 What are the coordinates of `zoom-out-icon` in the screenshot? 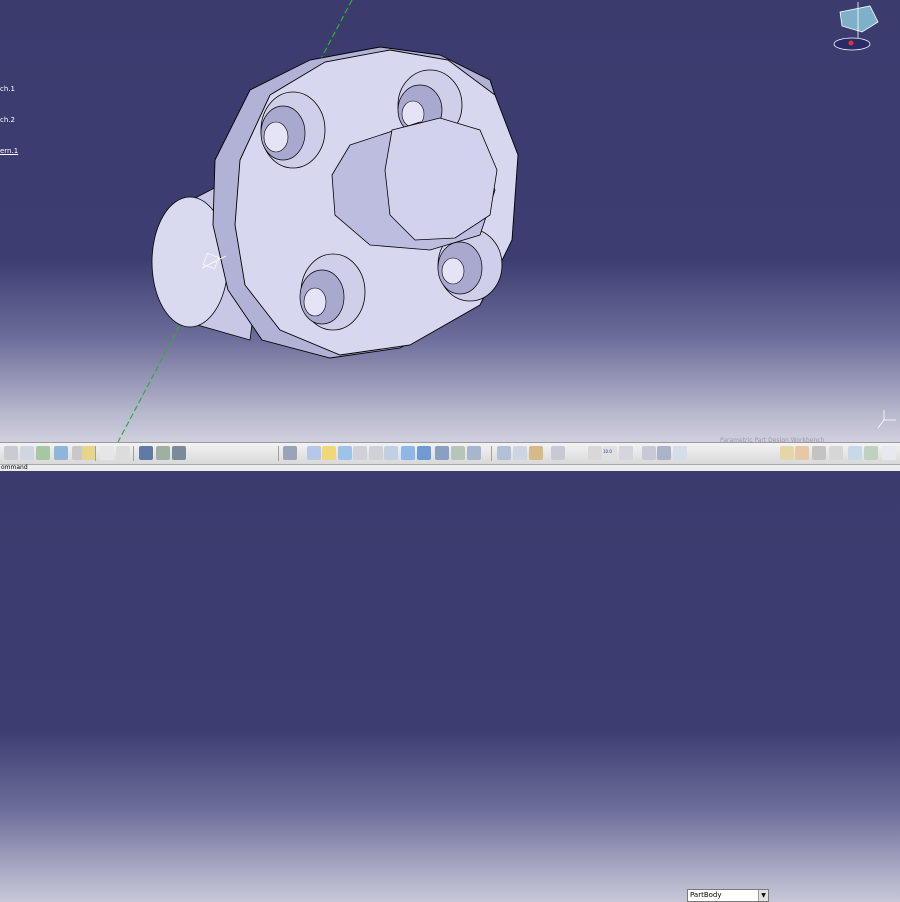 It's located at (376, 453).